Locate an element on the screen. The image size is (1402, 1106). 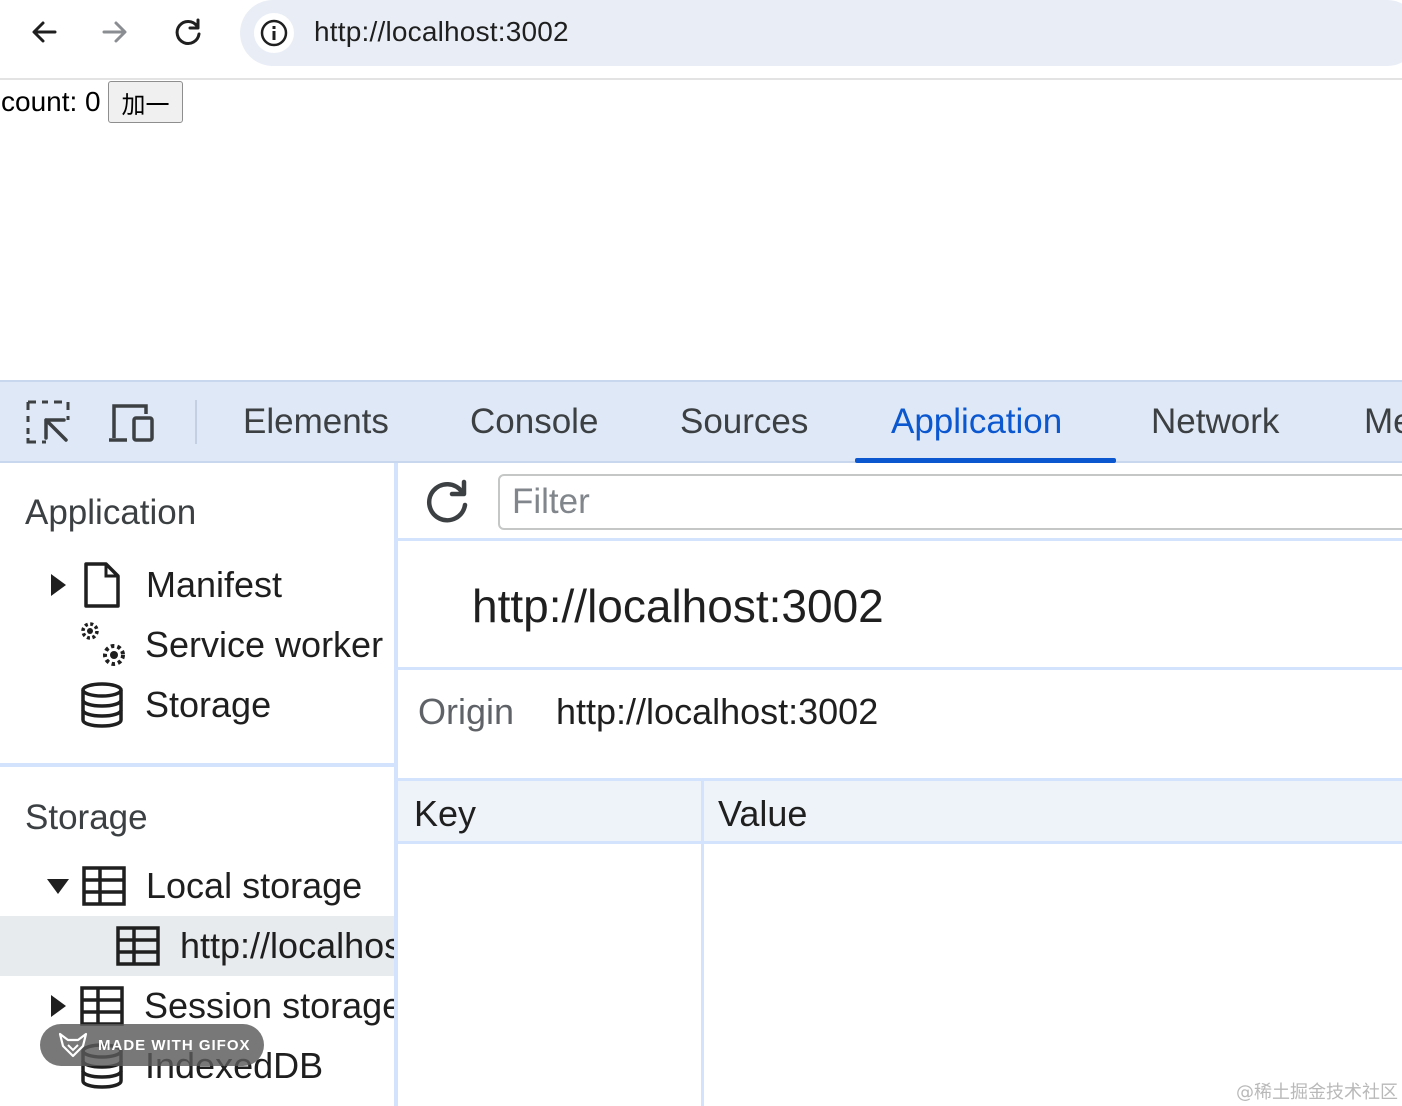
filter-toolbar is located at coordinates (900, 502).